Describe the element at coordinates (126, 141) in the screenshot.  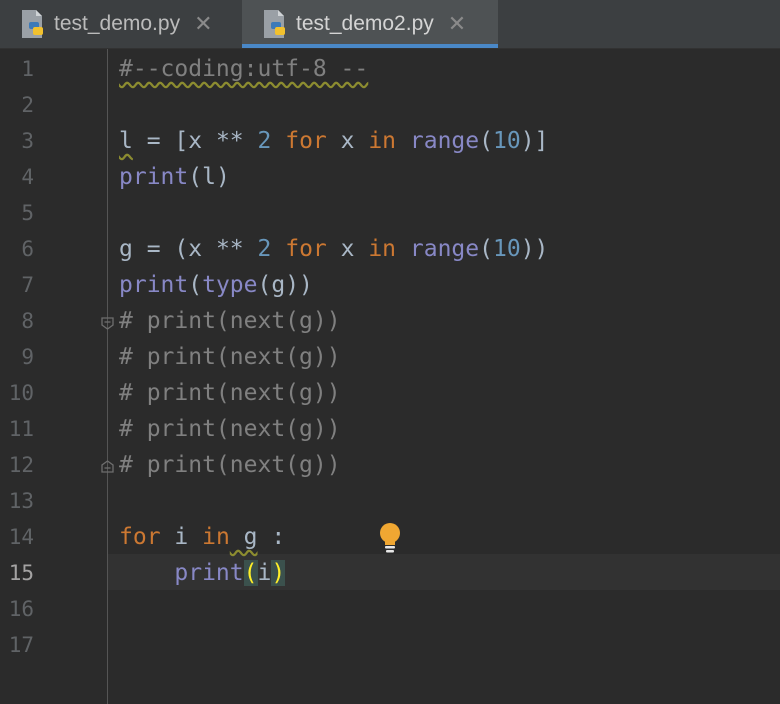
I see `variable-l: l` at that location.